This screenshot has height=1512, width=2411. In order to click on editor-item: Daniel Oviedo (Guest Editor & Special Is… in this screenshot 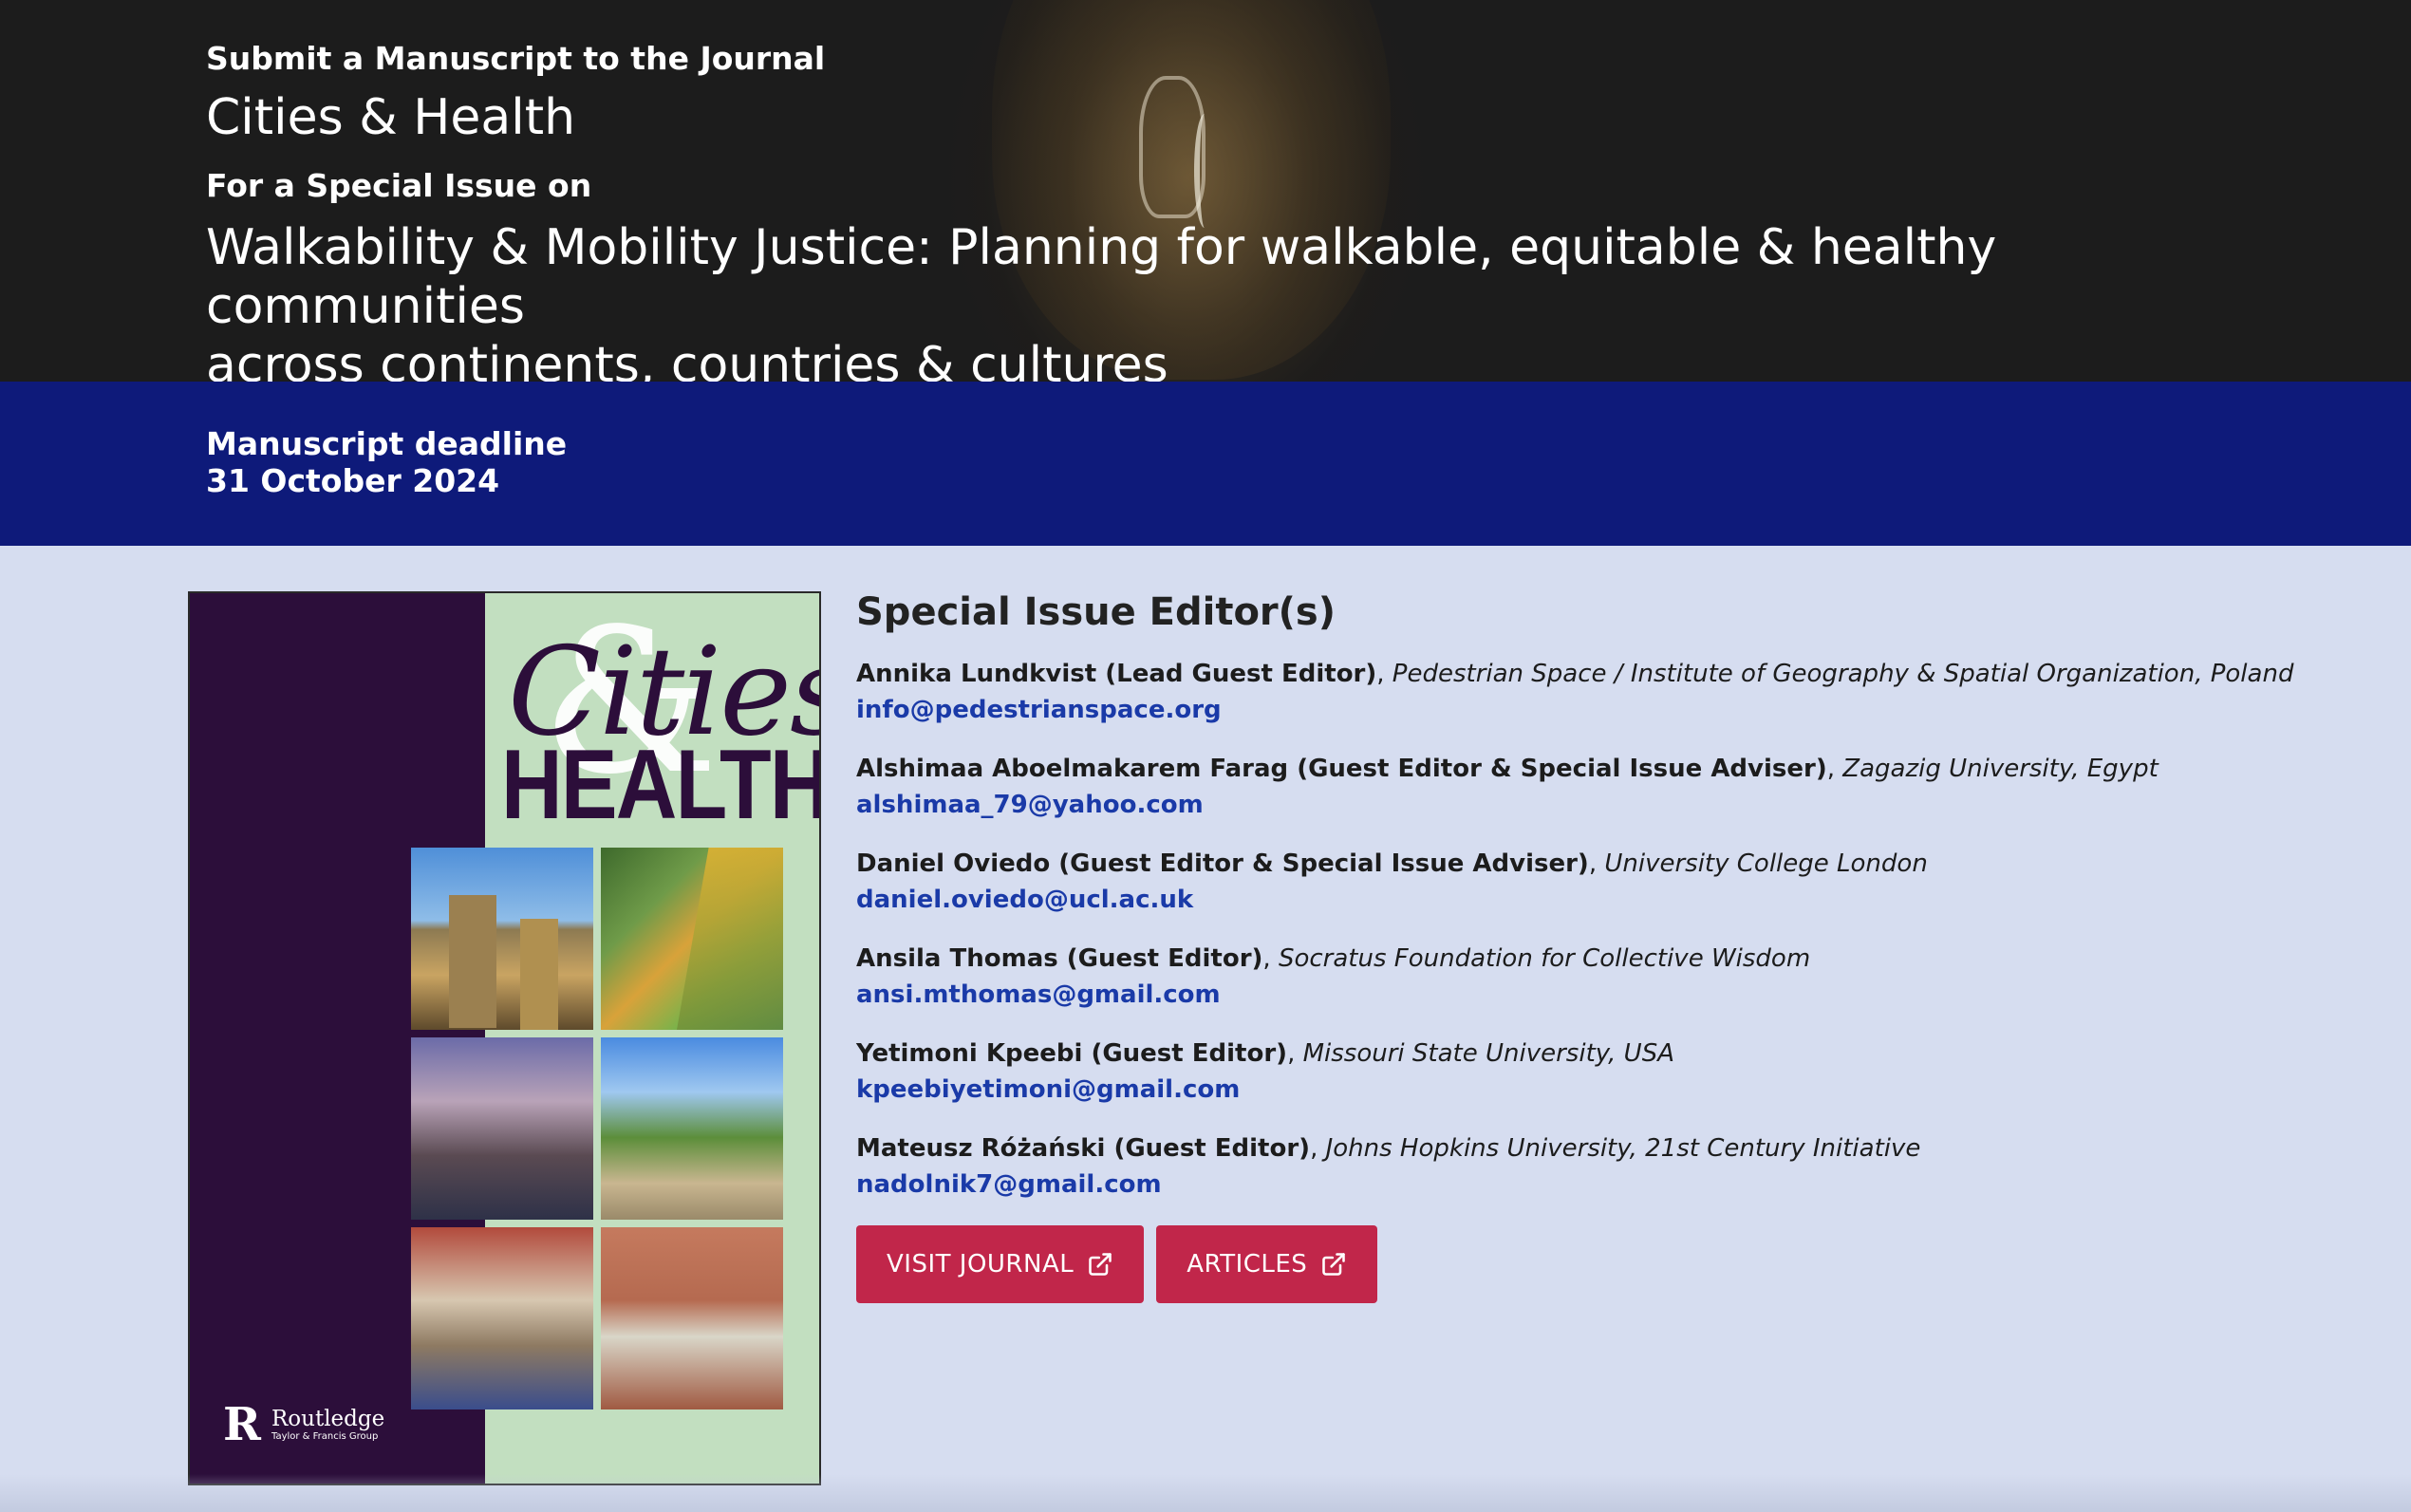, I will do `click(1596, 882)`.